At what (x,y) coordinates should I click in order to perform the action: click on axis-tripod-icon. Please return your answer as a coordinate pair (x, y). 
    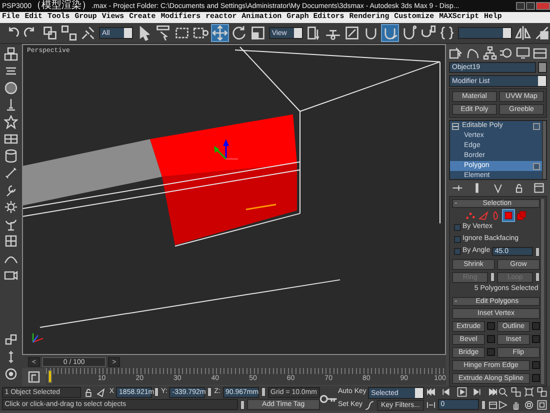
    Looking at the image, I should click on (38, 338).